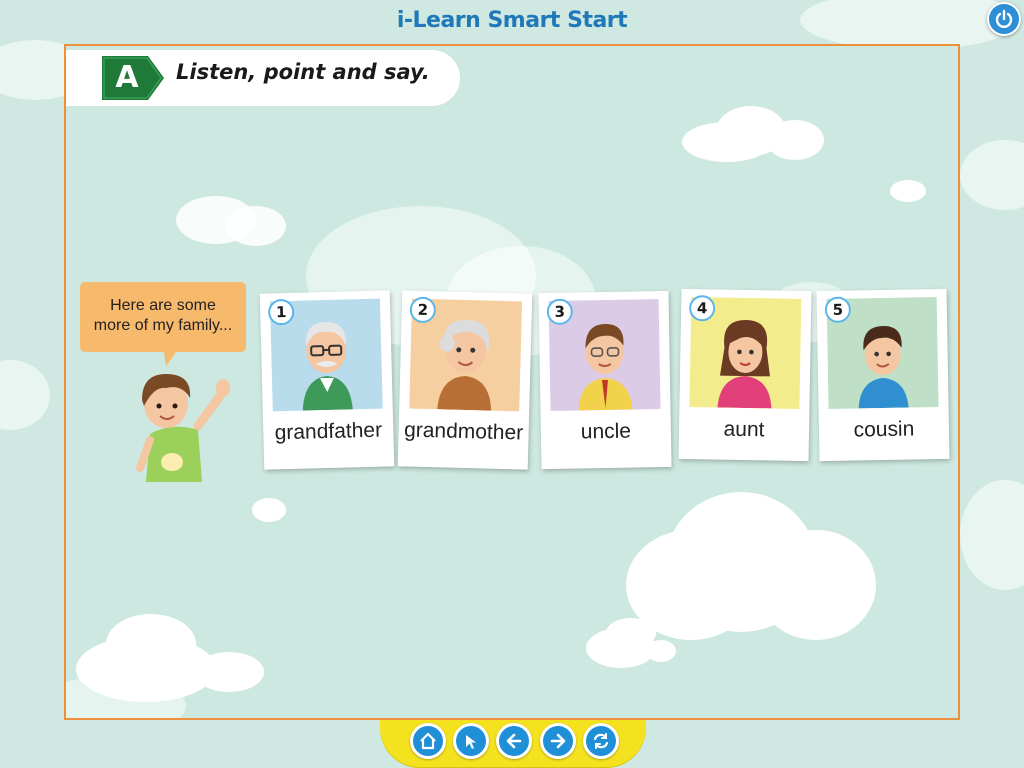 Image resolution: width=1024 pixels, height=768 pixels. What do you see at coordinates (745, 375) in the screenshot?
I see `card-aunt: 4 aunt` at bounding box center [745, 375].